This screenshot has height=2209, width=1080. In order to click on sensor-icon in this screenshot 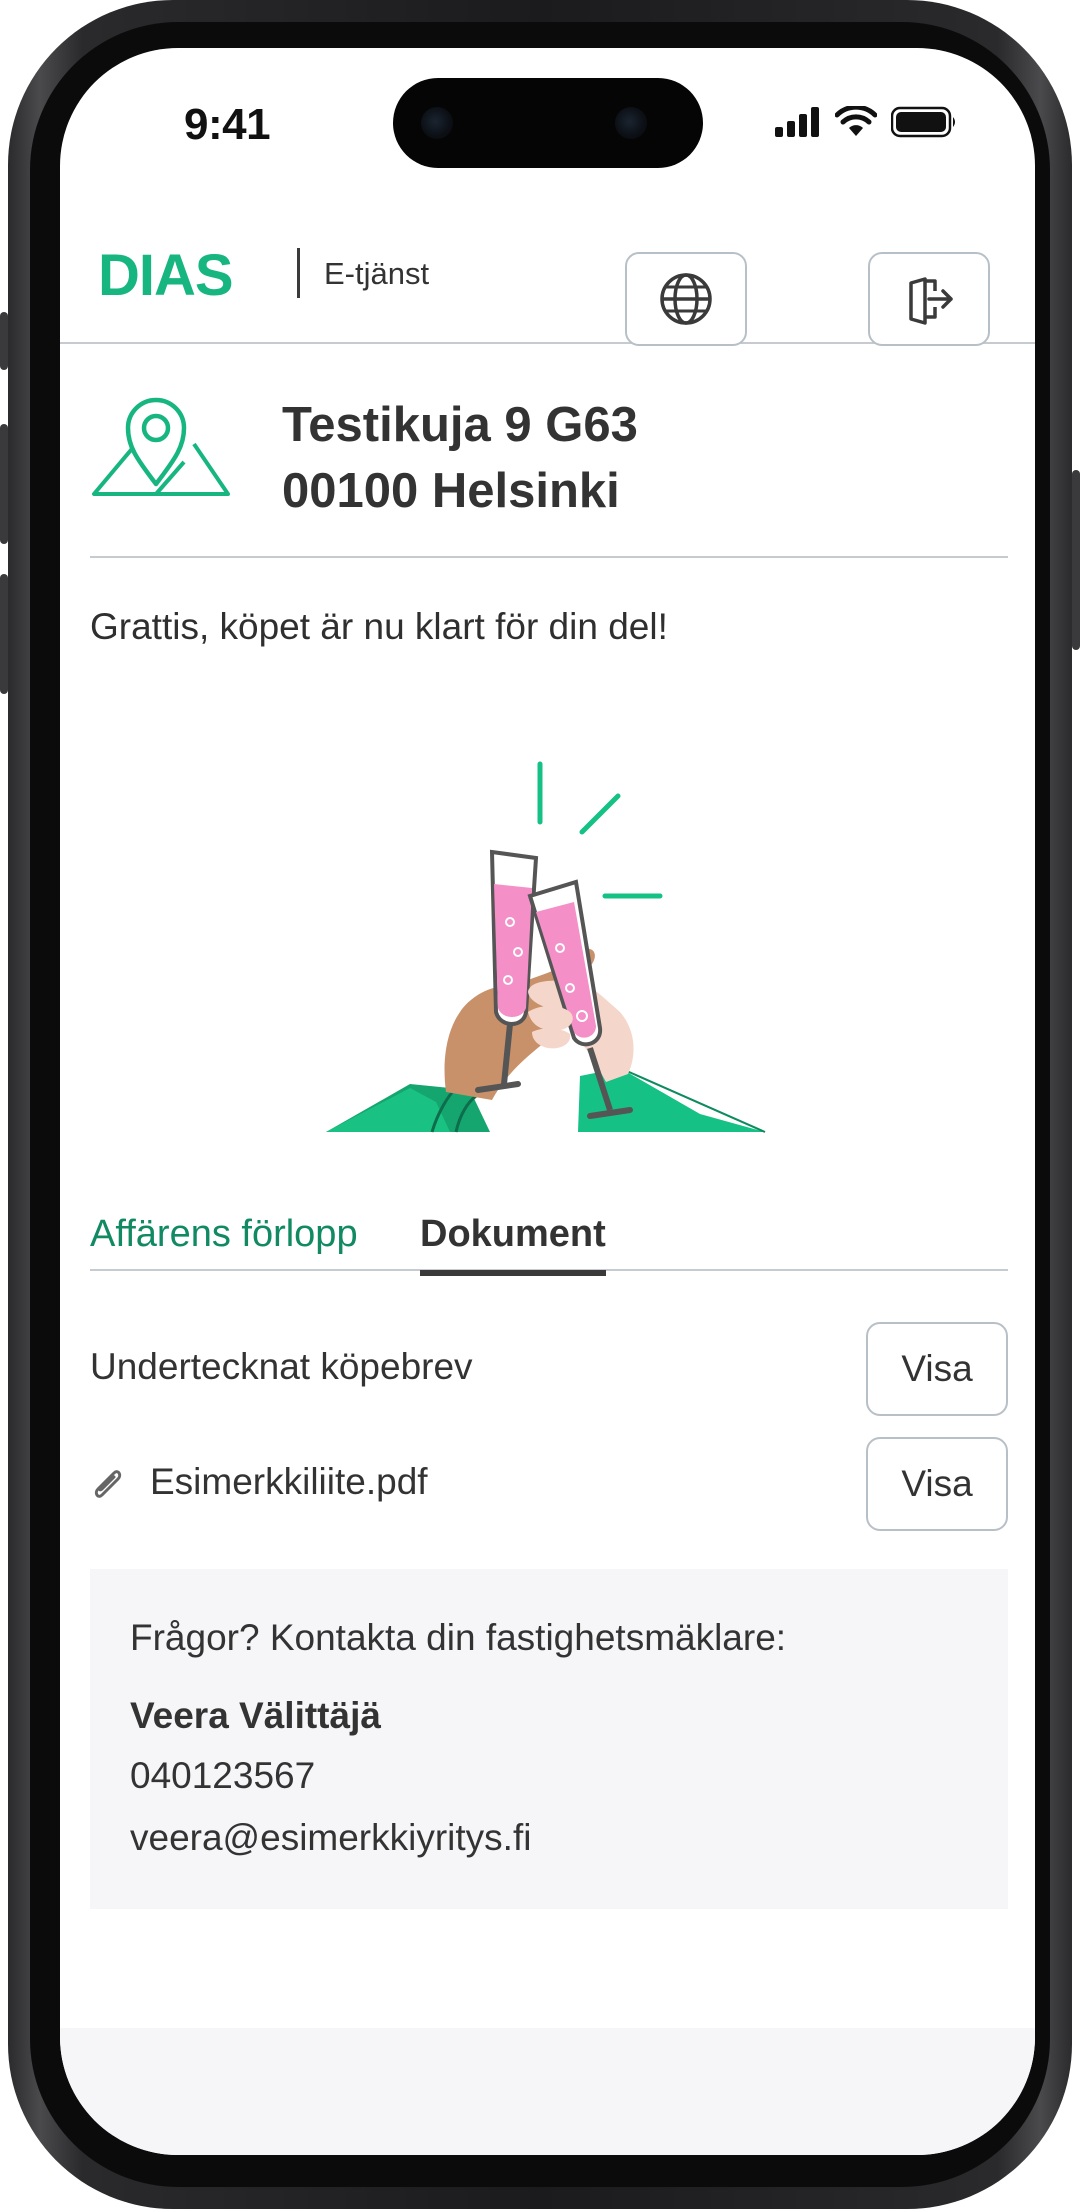, I will do `click(437, 123)`.